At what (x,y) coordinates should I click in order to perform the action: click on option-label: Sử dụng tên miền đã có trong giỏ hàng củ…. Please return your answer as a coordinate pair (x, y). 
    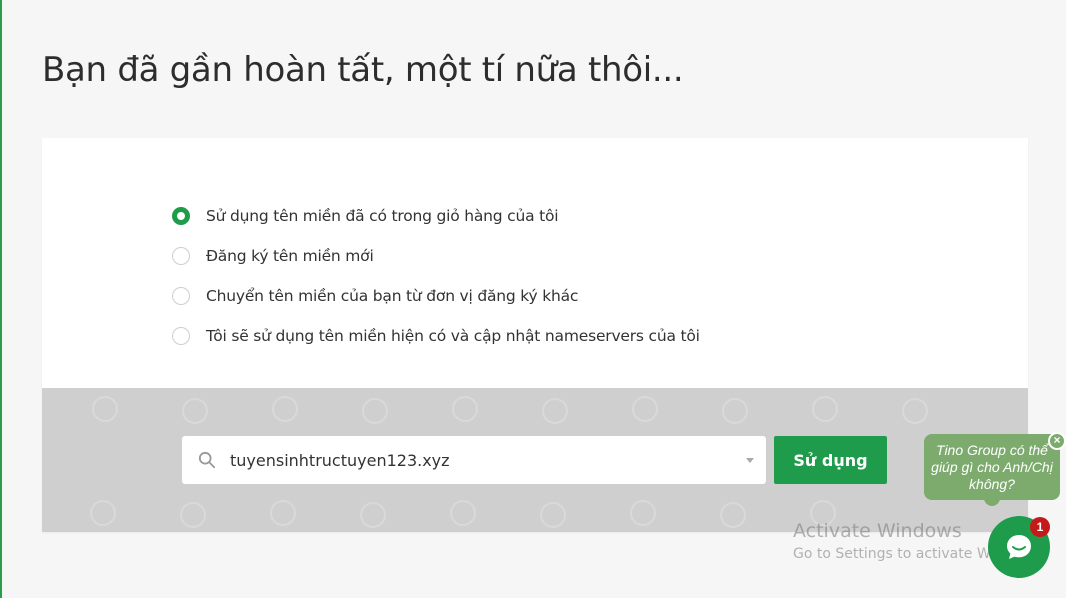
    Looking at the image, I should click on (382, 216).